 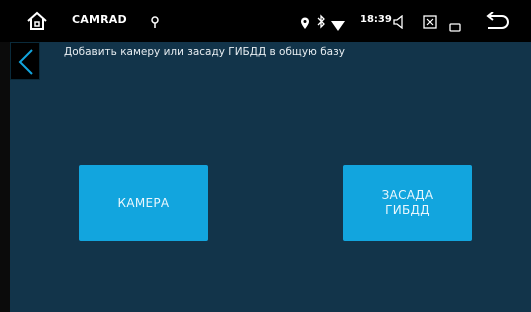 I want to click on location-icon, so click(x=305, y=22).